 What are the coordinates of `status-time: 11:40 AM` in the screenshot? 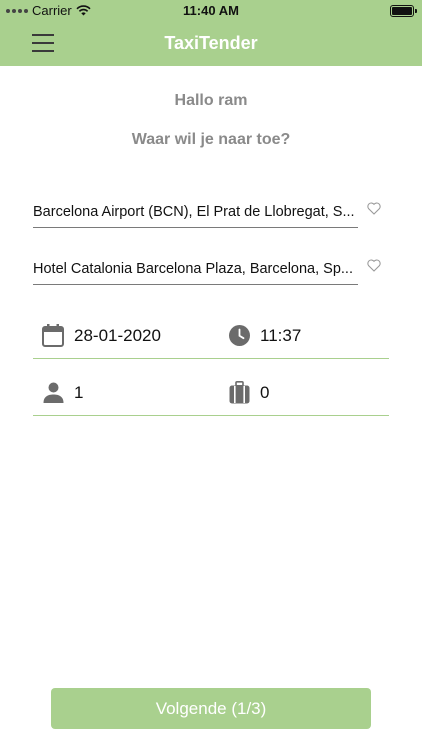 It's located at (211, 10).